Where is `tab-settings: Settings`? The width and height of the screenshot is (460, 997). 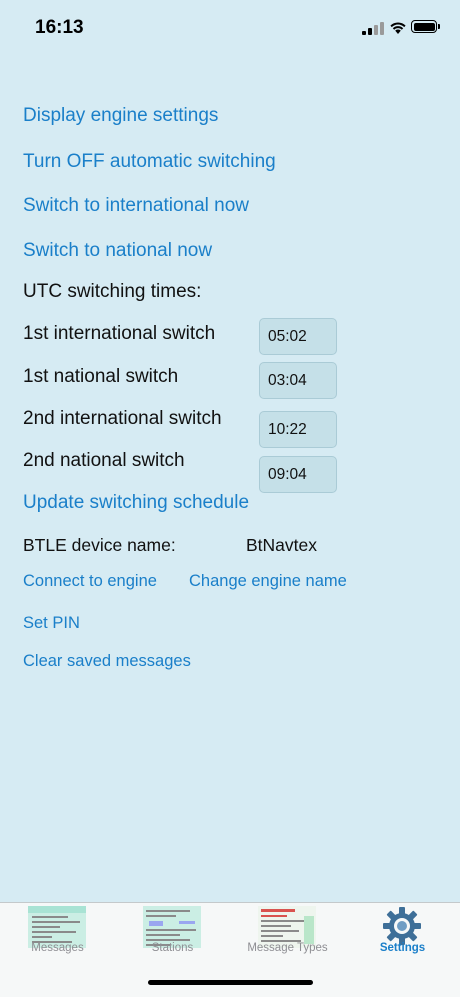 tab-settings: Settings is located at coordinates (402, 933).